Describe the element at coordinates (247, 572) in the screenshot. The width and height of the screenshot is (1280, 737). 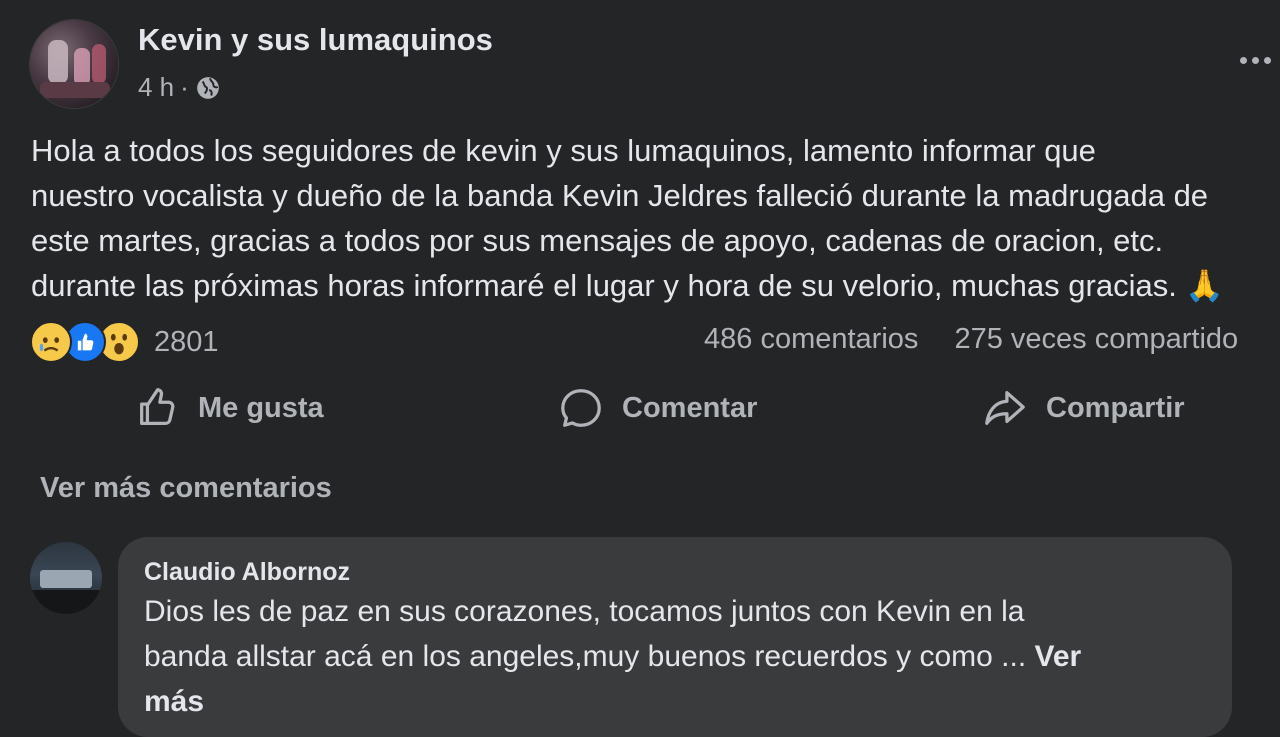
I see `comment-author: Claudio Albornoz` at that location.